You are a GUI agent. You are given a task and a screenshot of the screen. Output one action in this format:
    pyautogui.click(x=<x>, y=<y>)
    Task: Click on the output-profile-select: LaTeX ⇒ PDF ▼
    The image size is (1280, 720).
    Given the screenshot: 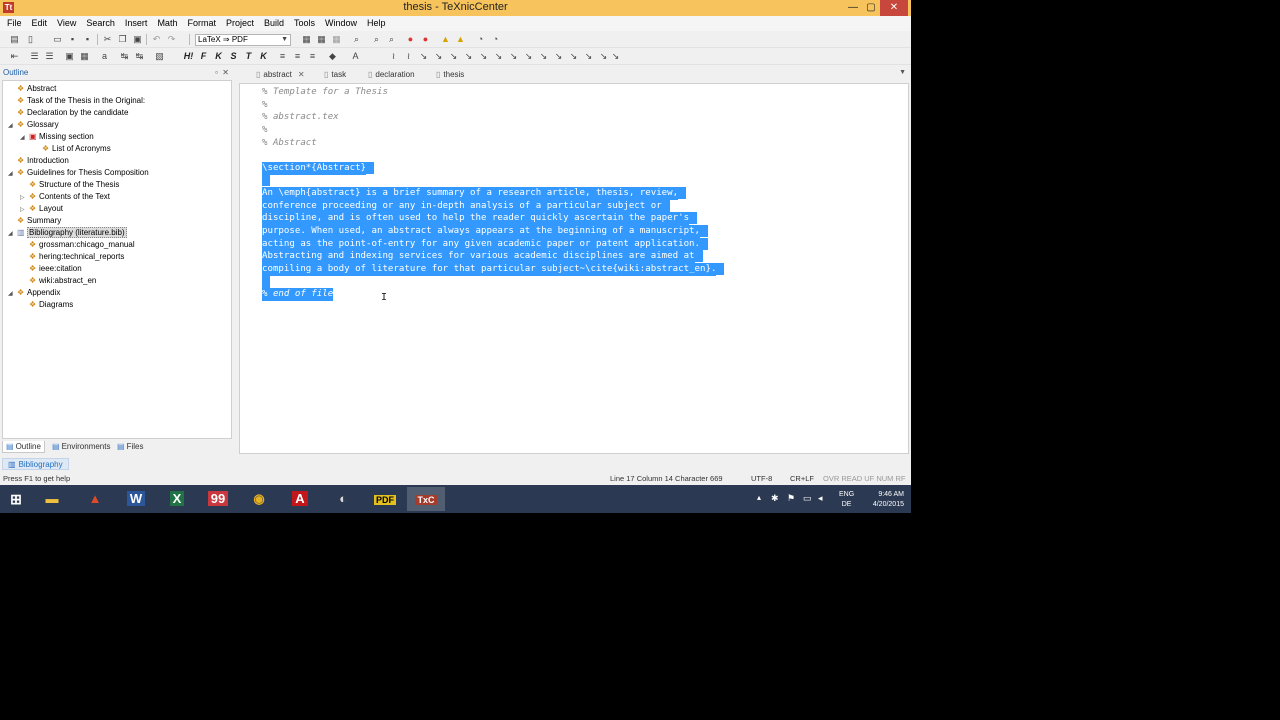 What is the action you would take?
    pyautogui.click(x=243, y=40)
    